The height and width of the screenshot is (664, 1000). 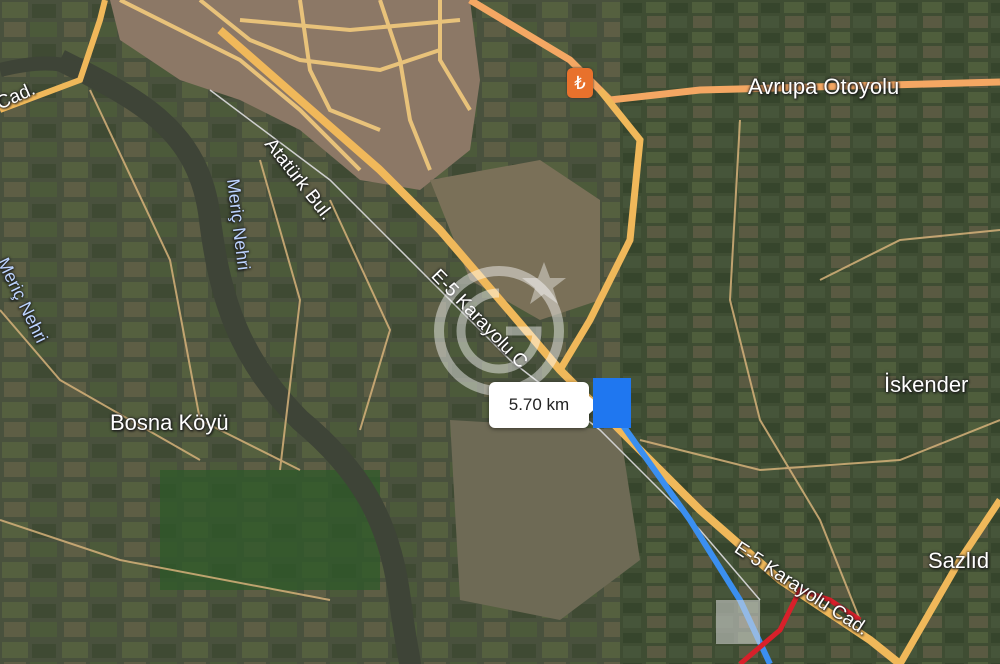 I want to click on place-label-iskender: İskender, so click(x=926, y=384).